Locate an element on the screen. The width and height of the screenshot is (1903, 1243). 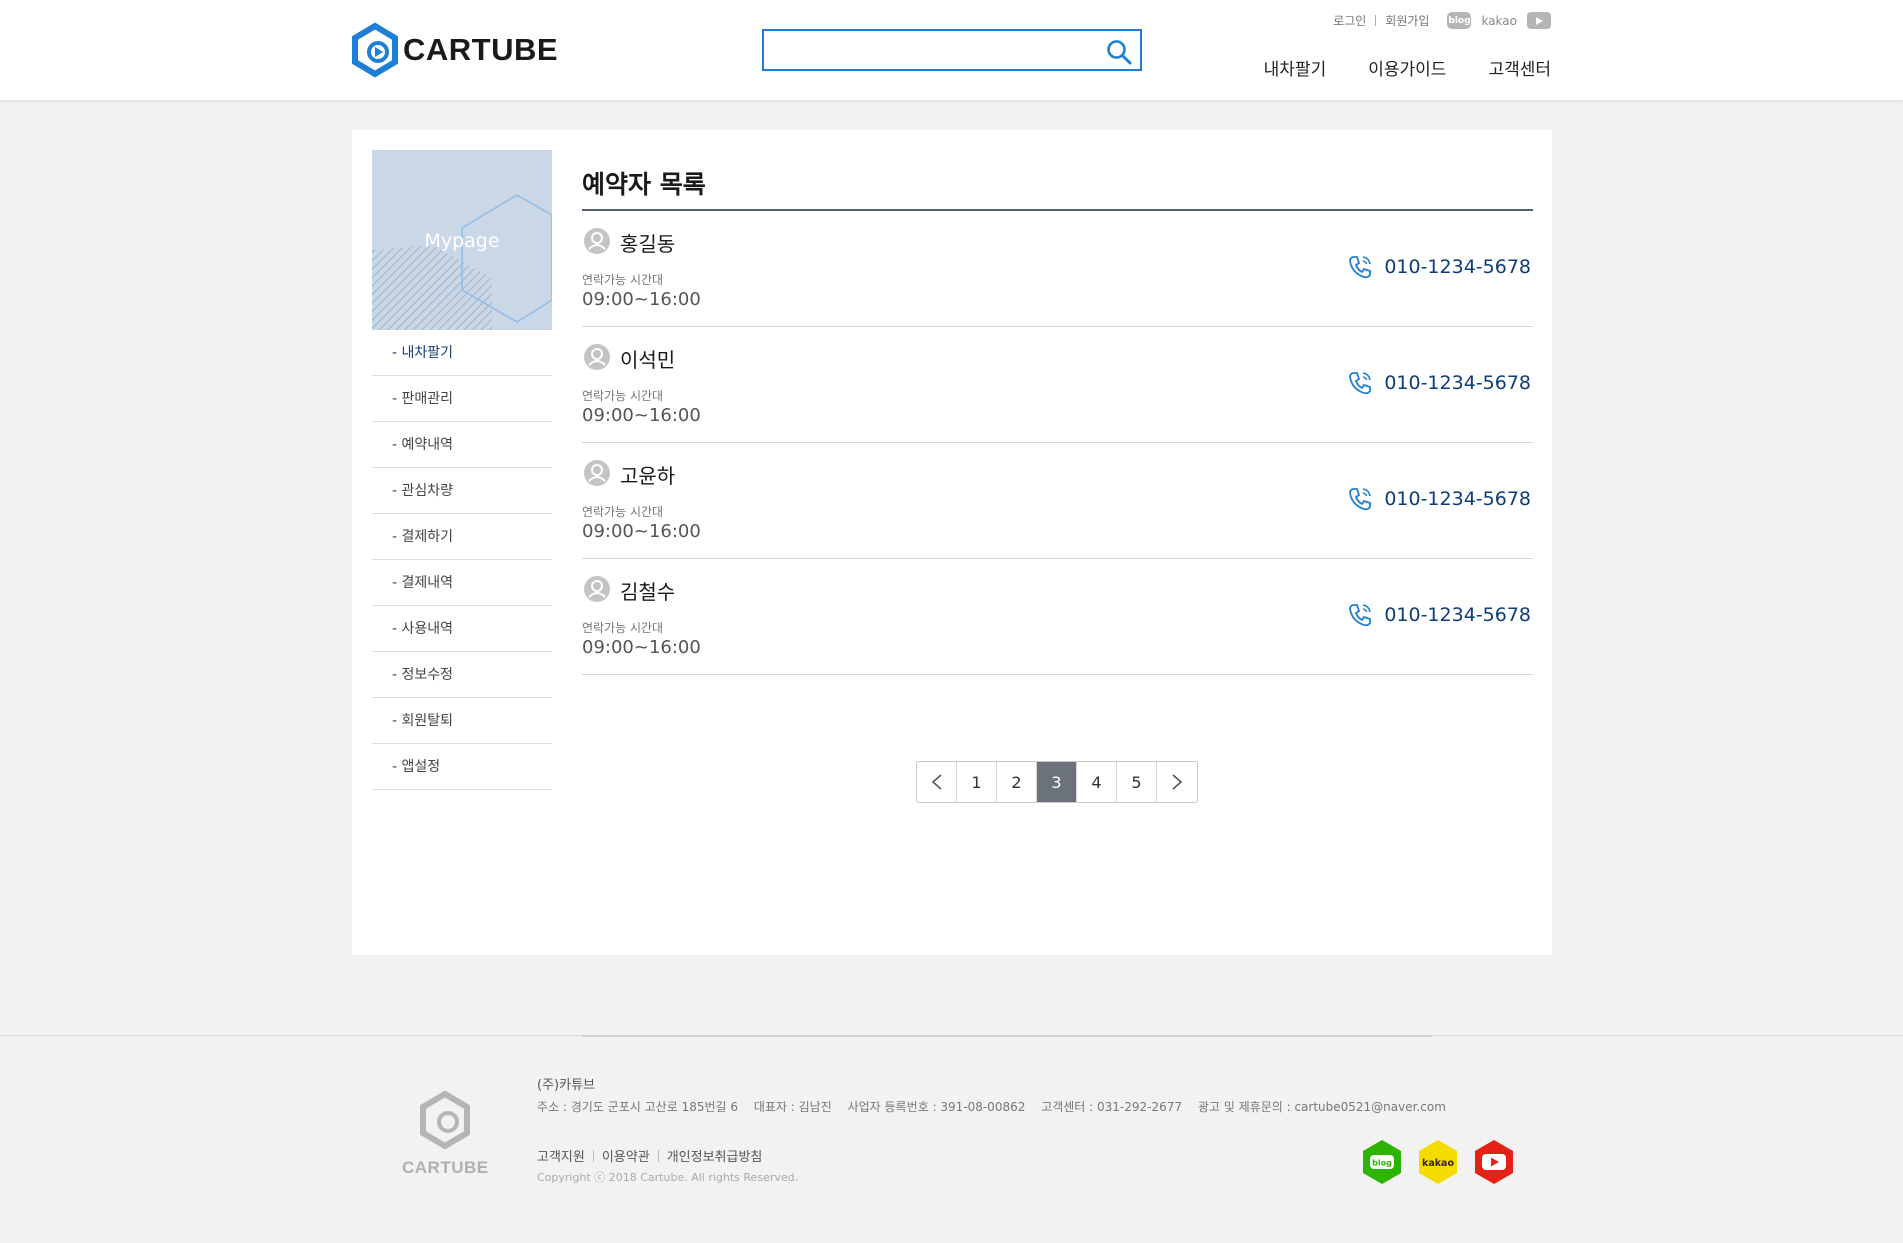
cartube-logo: CARTUBE is located at coordinates (454, 50).